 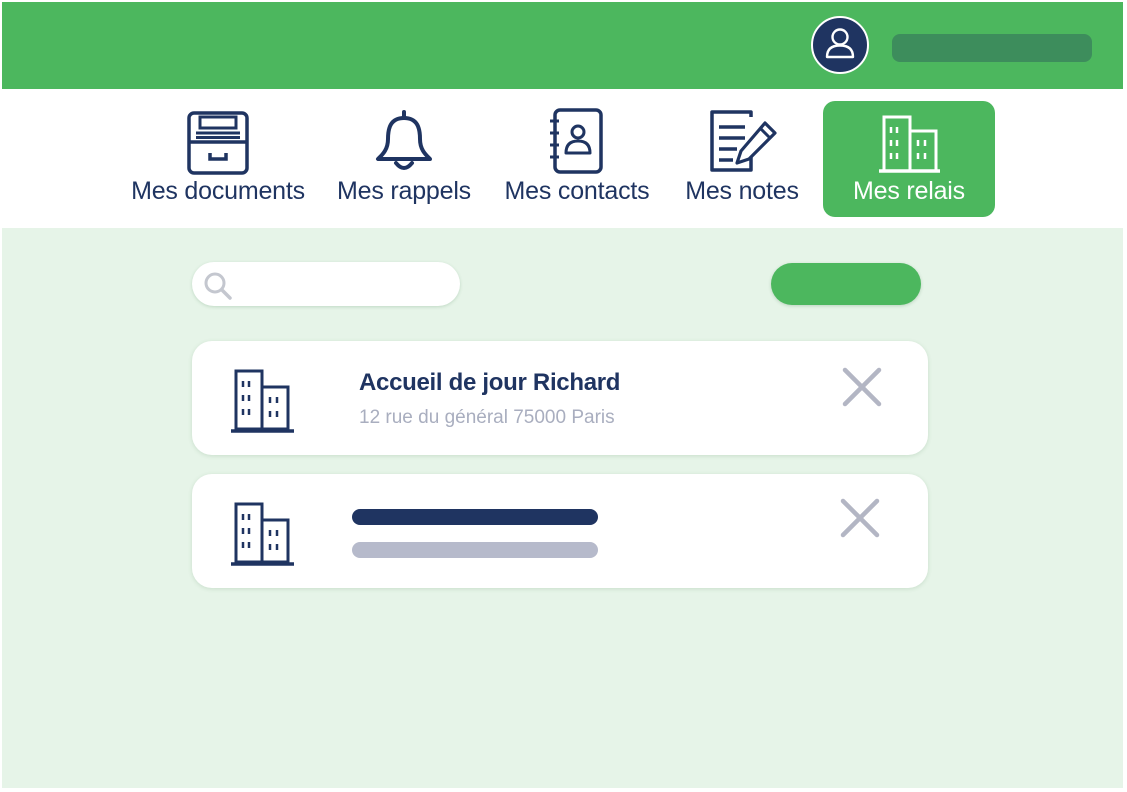 I want to click on relais-name: Accueil de jour Richard, so click(x=490, y=382).